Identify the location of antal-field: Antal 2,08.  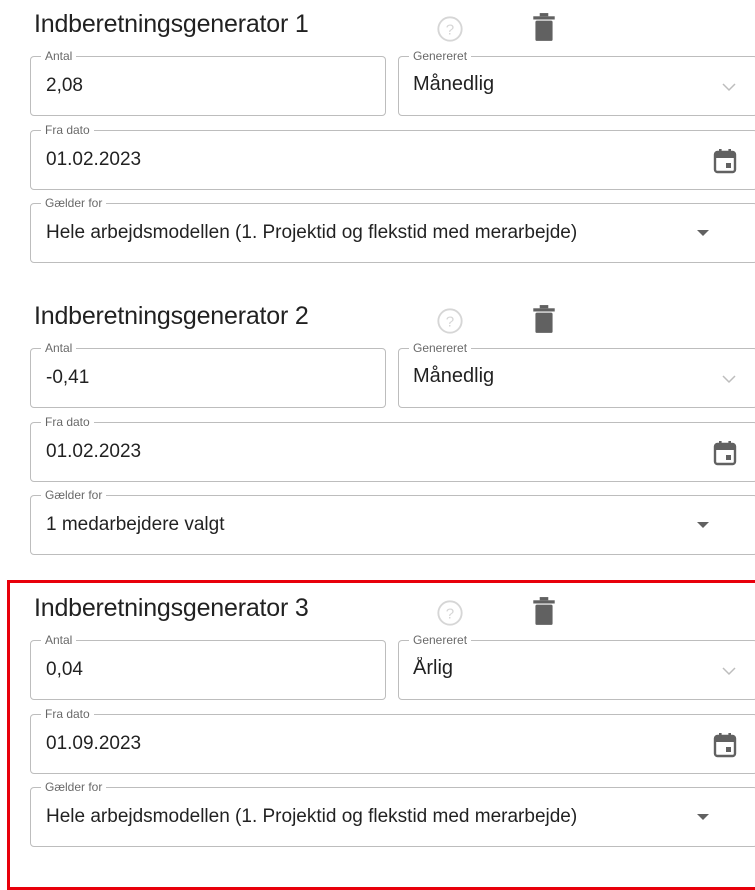
(208, 82).